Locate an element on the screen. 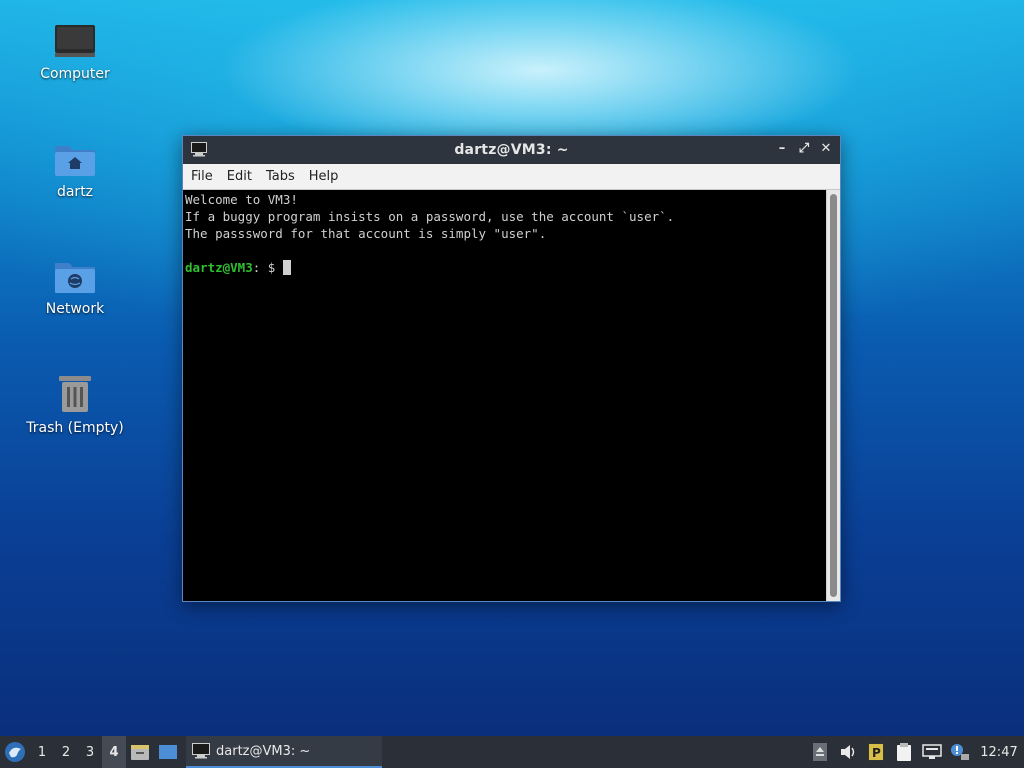 The height and width of the screenshot is (768, 1024). system-tray: P 12:47 is located at coordinates (915, 752).